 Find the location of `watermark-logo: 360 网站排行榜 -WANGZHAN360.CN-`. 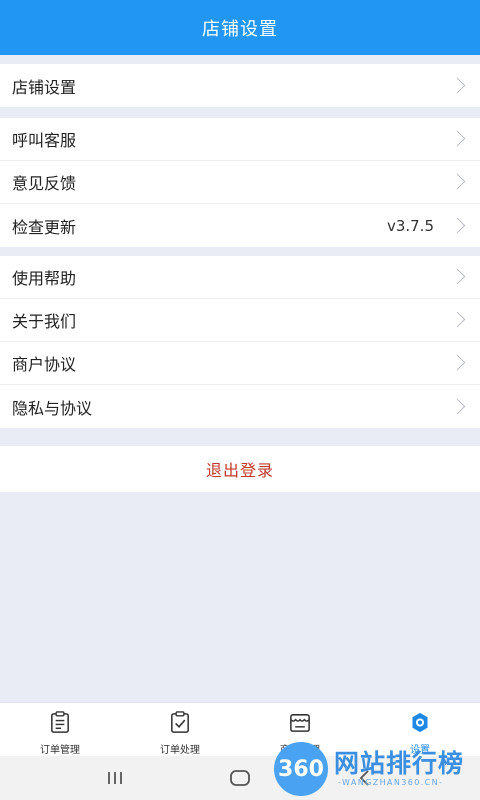

watermark-logo: 360 网站排行榜 -WANGZHAN360.CN- is located at coordinates (374, 769).